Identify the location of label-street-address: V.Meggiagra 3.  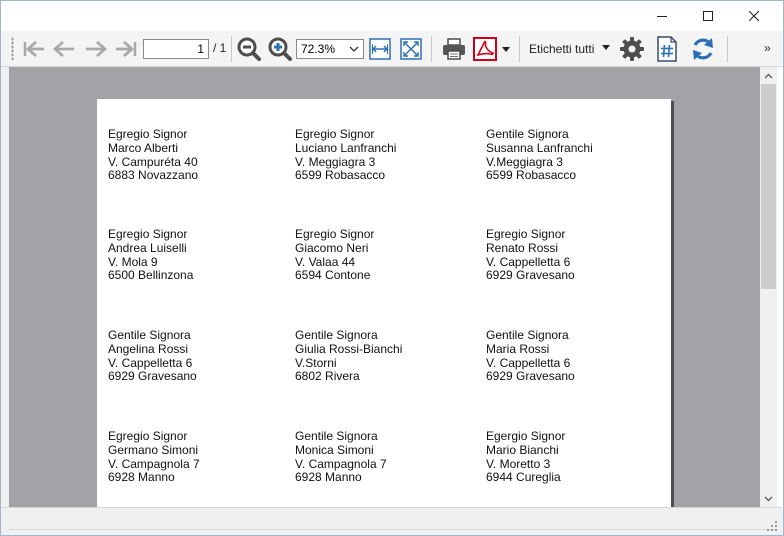
(524, 161).